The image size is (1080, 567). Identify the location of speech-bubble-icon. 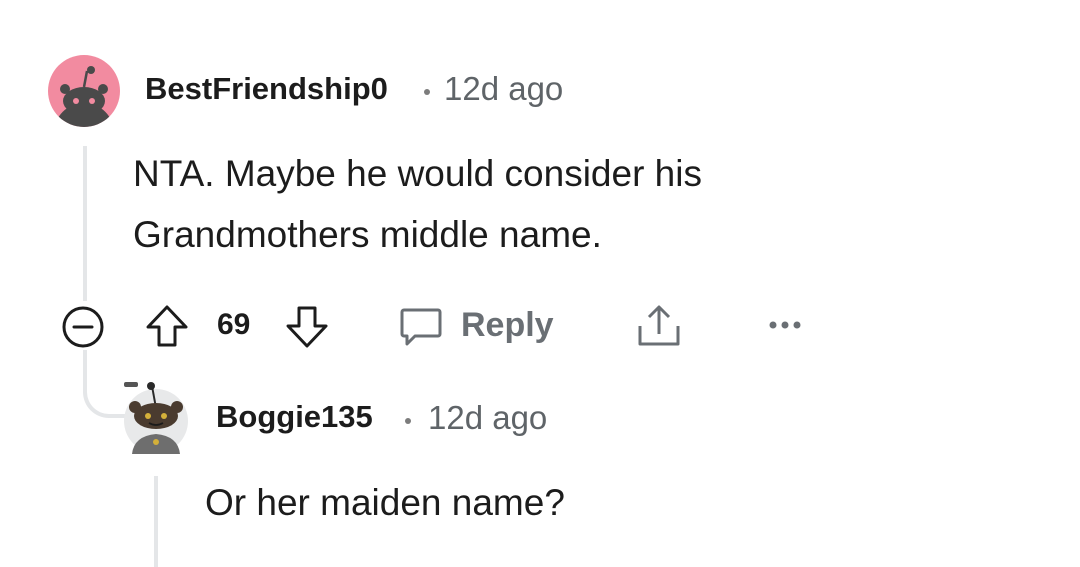
(421, 327).